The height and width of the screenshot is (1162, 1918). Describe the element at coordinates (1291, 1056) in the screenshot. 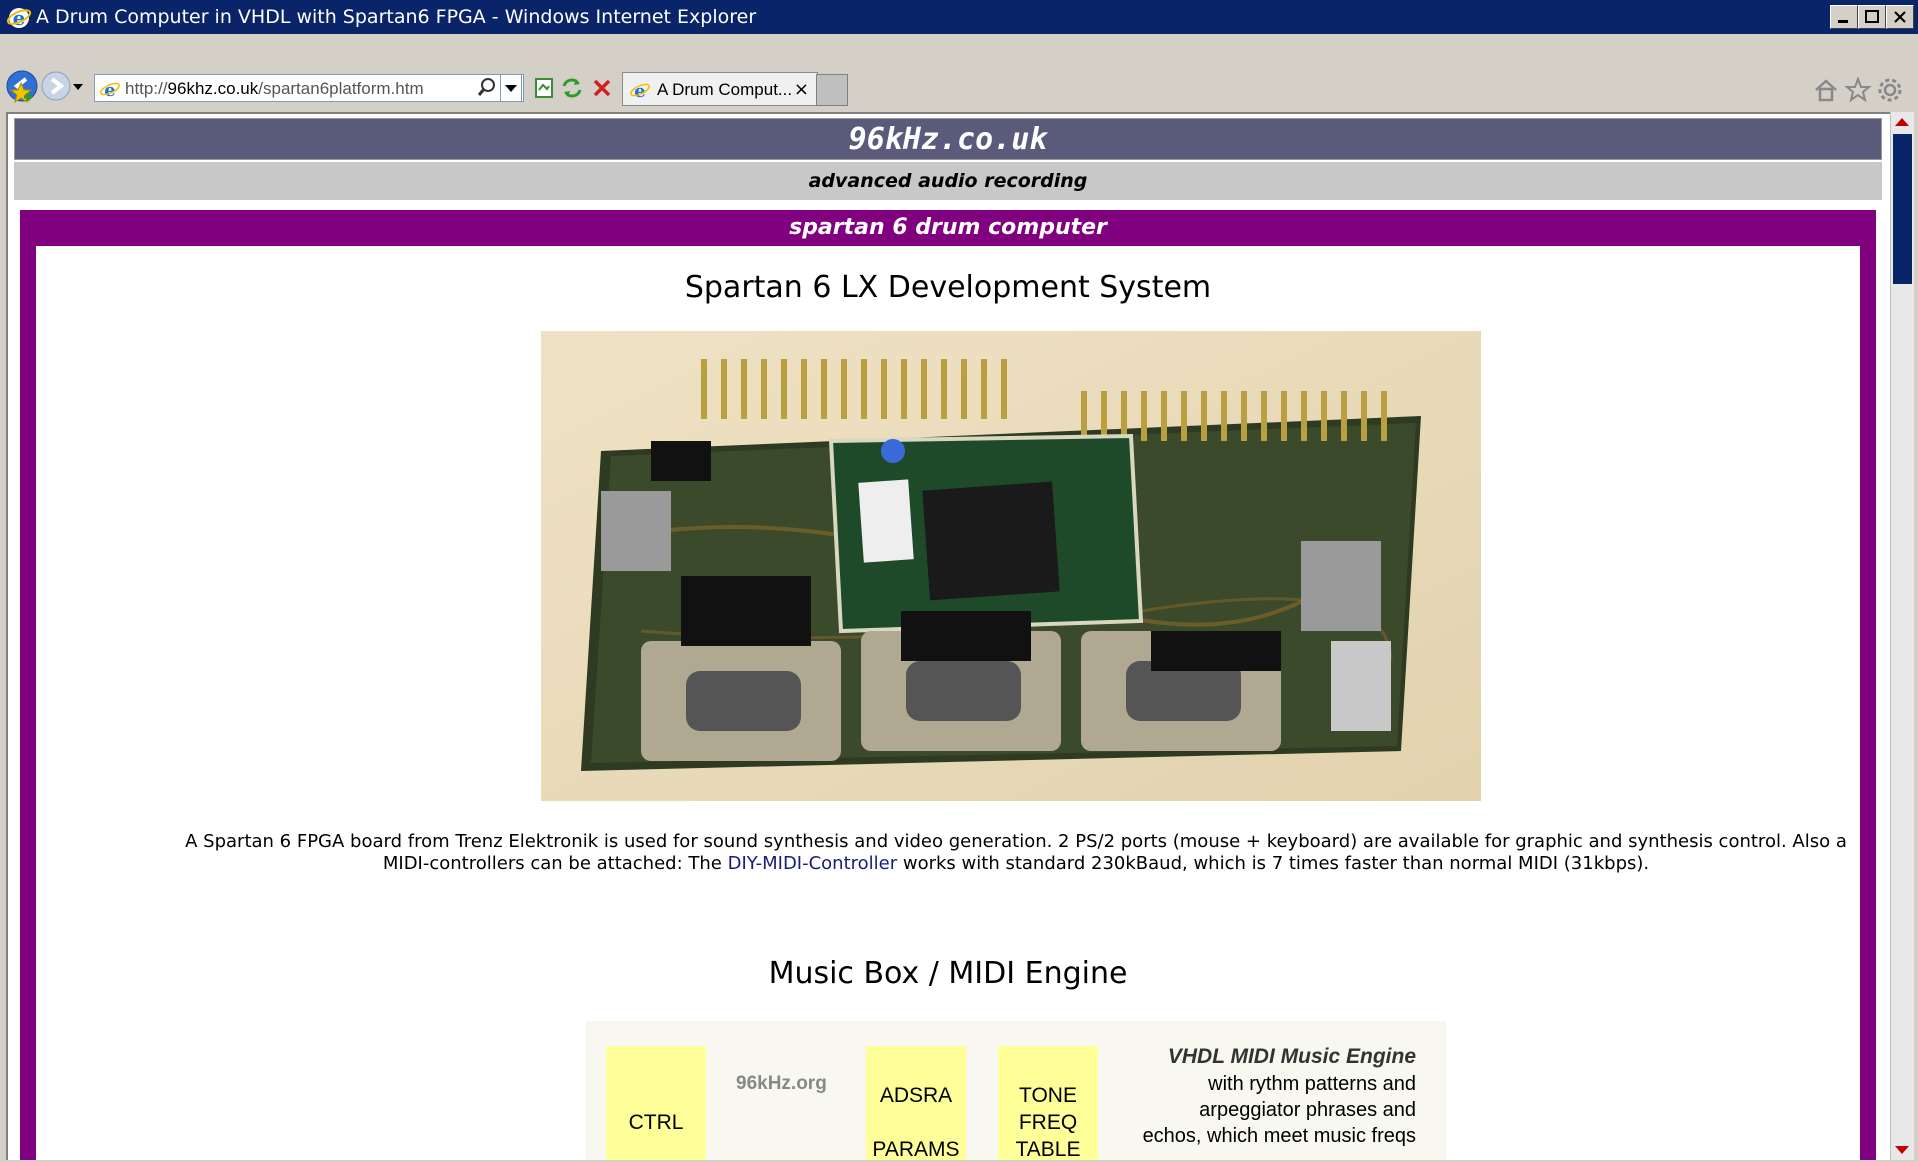

I see `engine-title: VHDL MIDI Music Engine` at that location.